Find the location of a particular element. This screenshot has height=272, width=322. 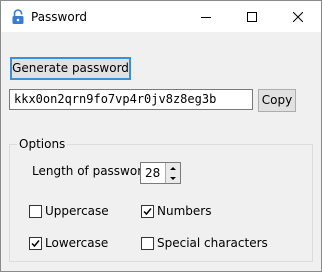

length-stepper: 28 is located at coordinates (160, 173).